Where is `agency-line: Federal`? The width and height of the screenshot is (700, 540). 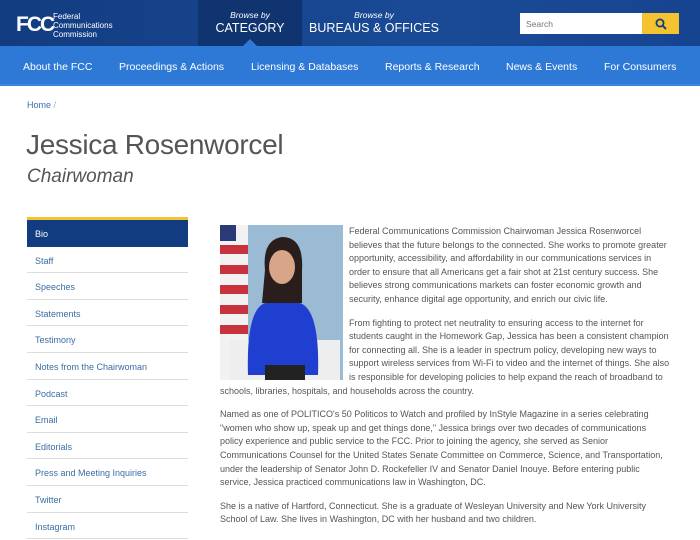 agency-line: Federal is located at coordinates (67, 16).